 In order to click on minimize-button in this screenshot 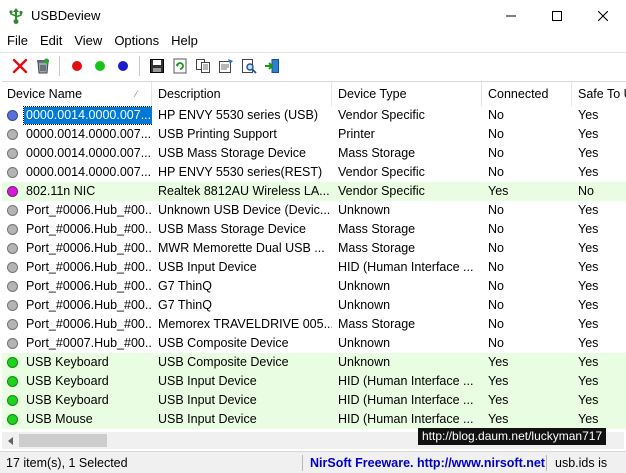, I will do `click(511, 15)`.